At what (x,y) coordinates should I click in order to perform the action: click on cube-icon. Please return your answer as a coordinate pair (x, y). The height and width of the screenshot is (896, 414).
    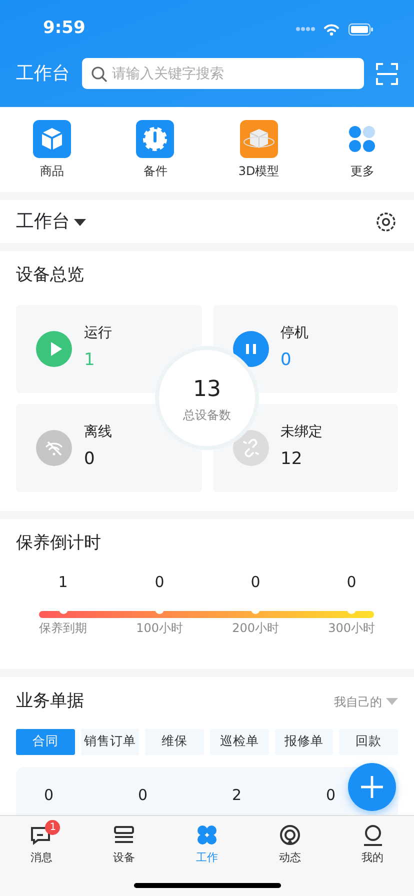
    Looking at the image, I should click on (259, 139).